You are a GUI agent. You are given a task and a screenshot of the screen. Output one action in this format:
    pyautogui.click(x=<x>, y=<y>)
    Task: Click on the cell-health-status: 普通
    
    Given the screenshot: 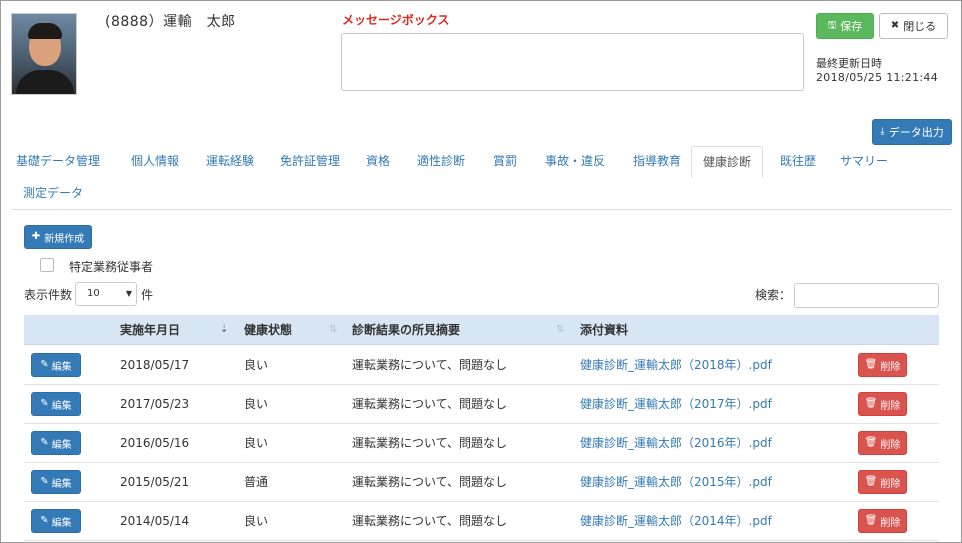 What is the action you would take?
    pyautogui.click(x=256, y=482)
    